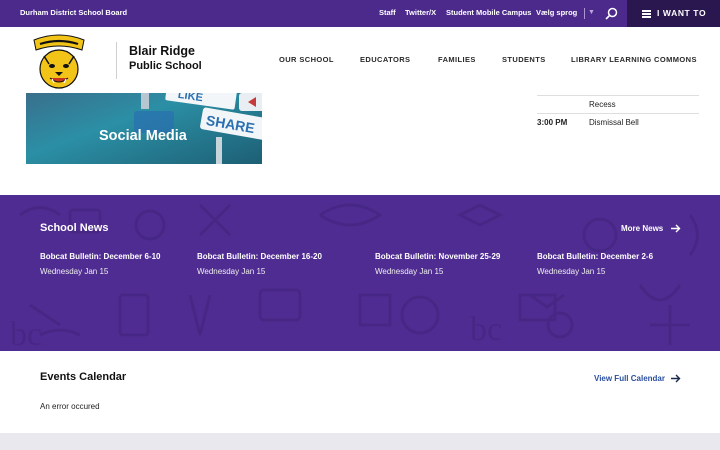 This screenshot has height=450, width=720. Describe the element at coordinates (629, 378) in the screenshot. I see `view-full-calendar-link: View Full Calendar` at that location.